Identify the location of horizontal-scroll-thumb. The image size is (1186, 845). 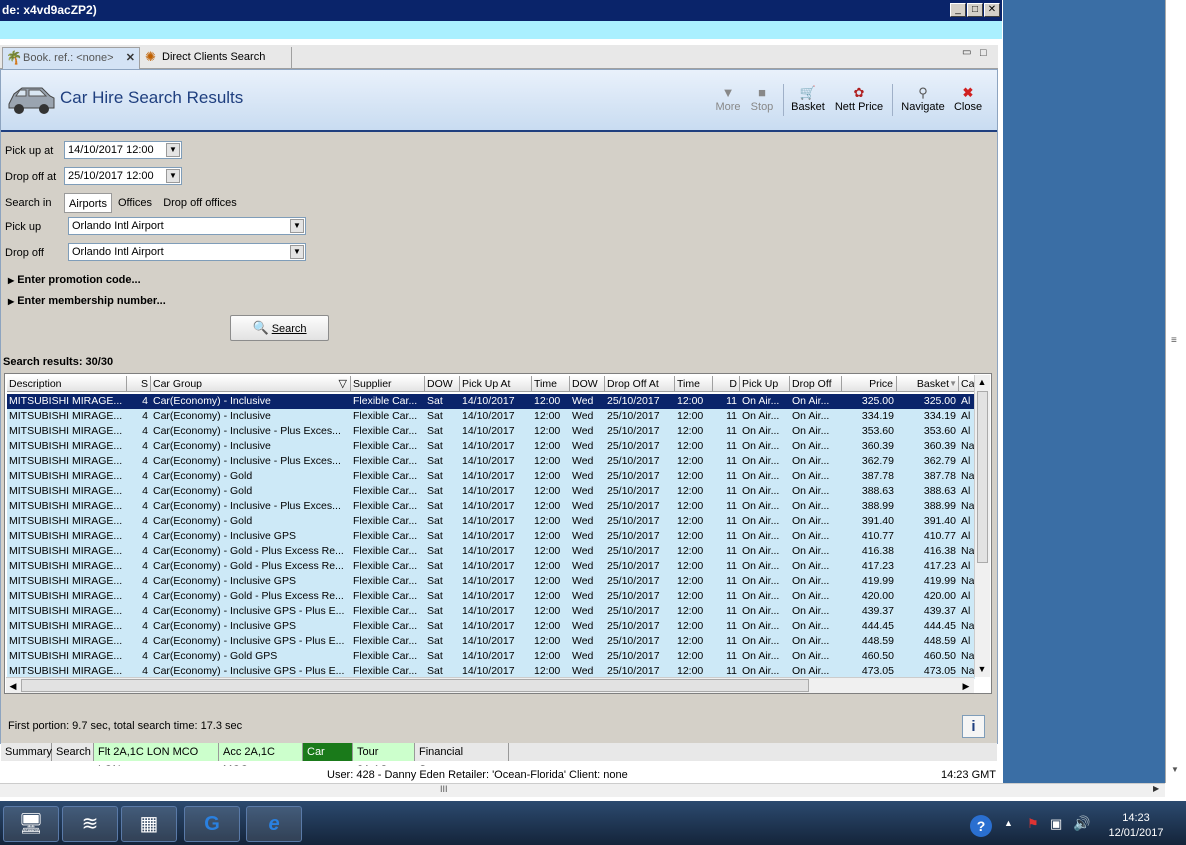
(415, 685).